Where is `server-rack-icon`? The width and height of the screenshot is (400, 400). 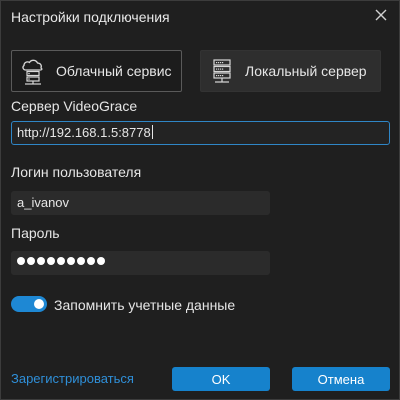 server-rack-icon is located at coordinates (222, 71).